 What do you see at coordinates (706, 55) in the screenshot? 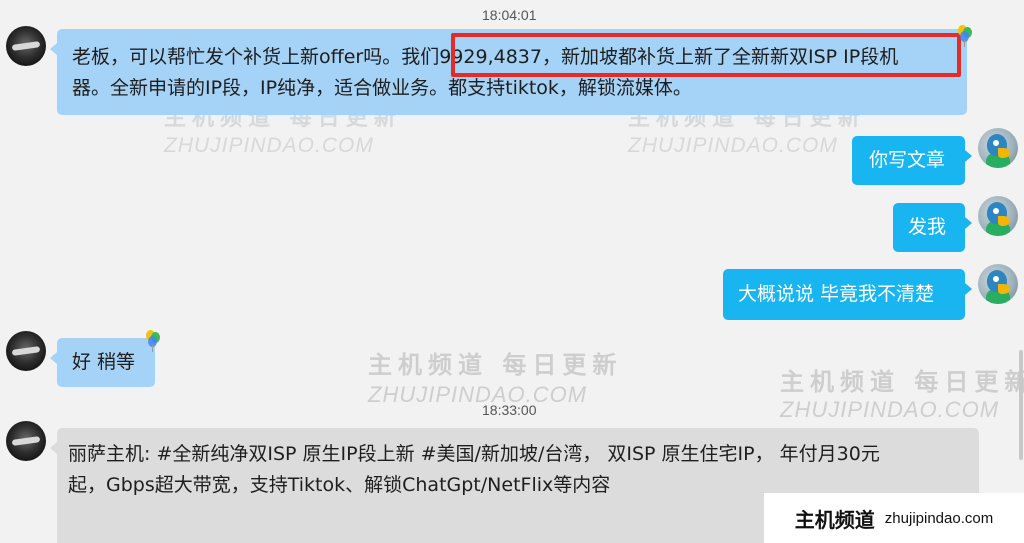
I see `highlight-box` at bounding box center [706, 55].